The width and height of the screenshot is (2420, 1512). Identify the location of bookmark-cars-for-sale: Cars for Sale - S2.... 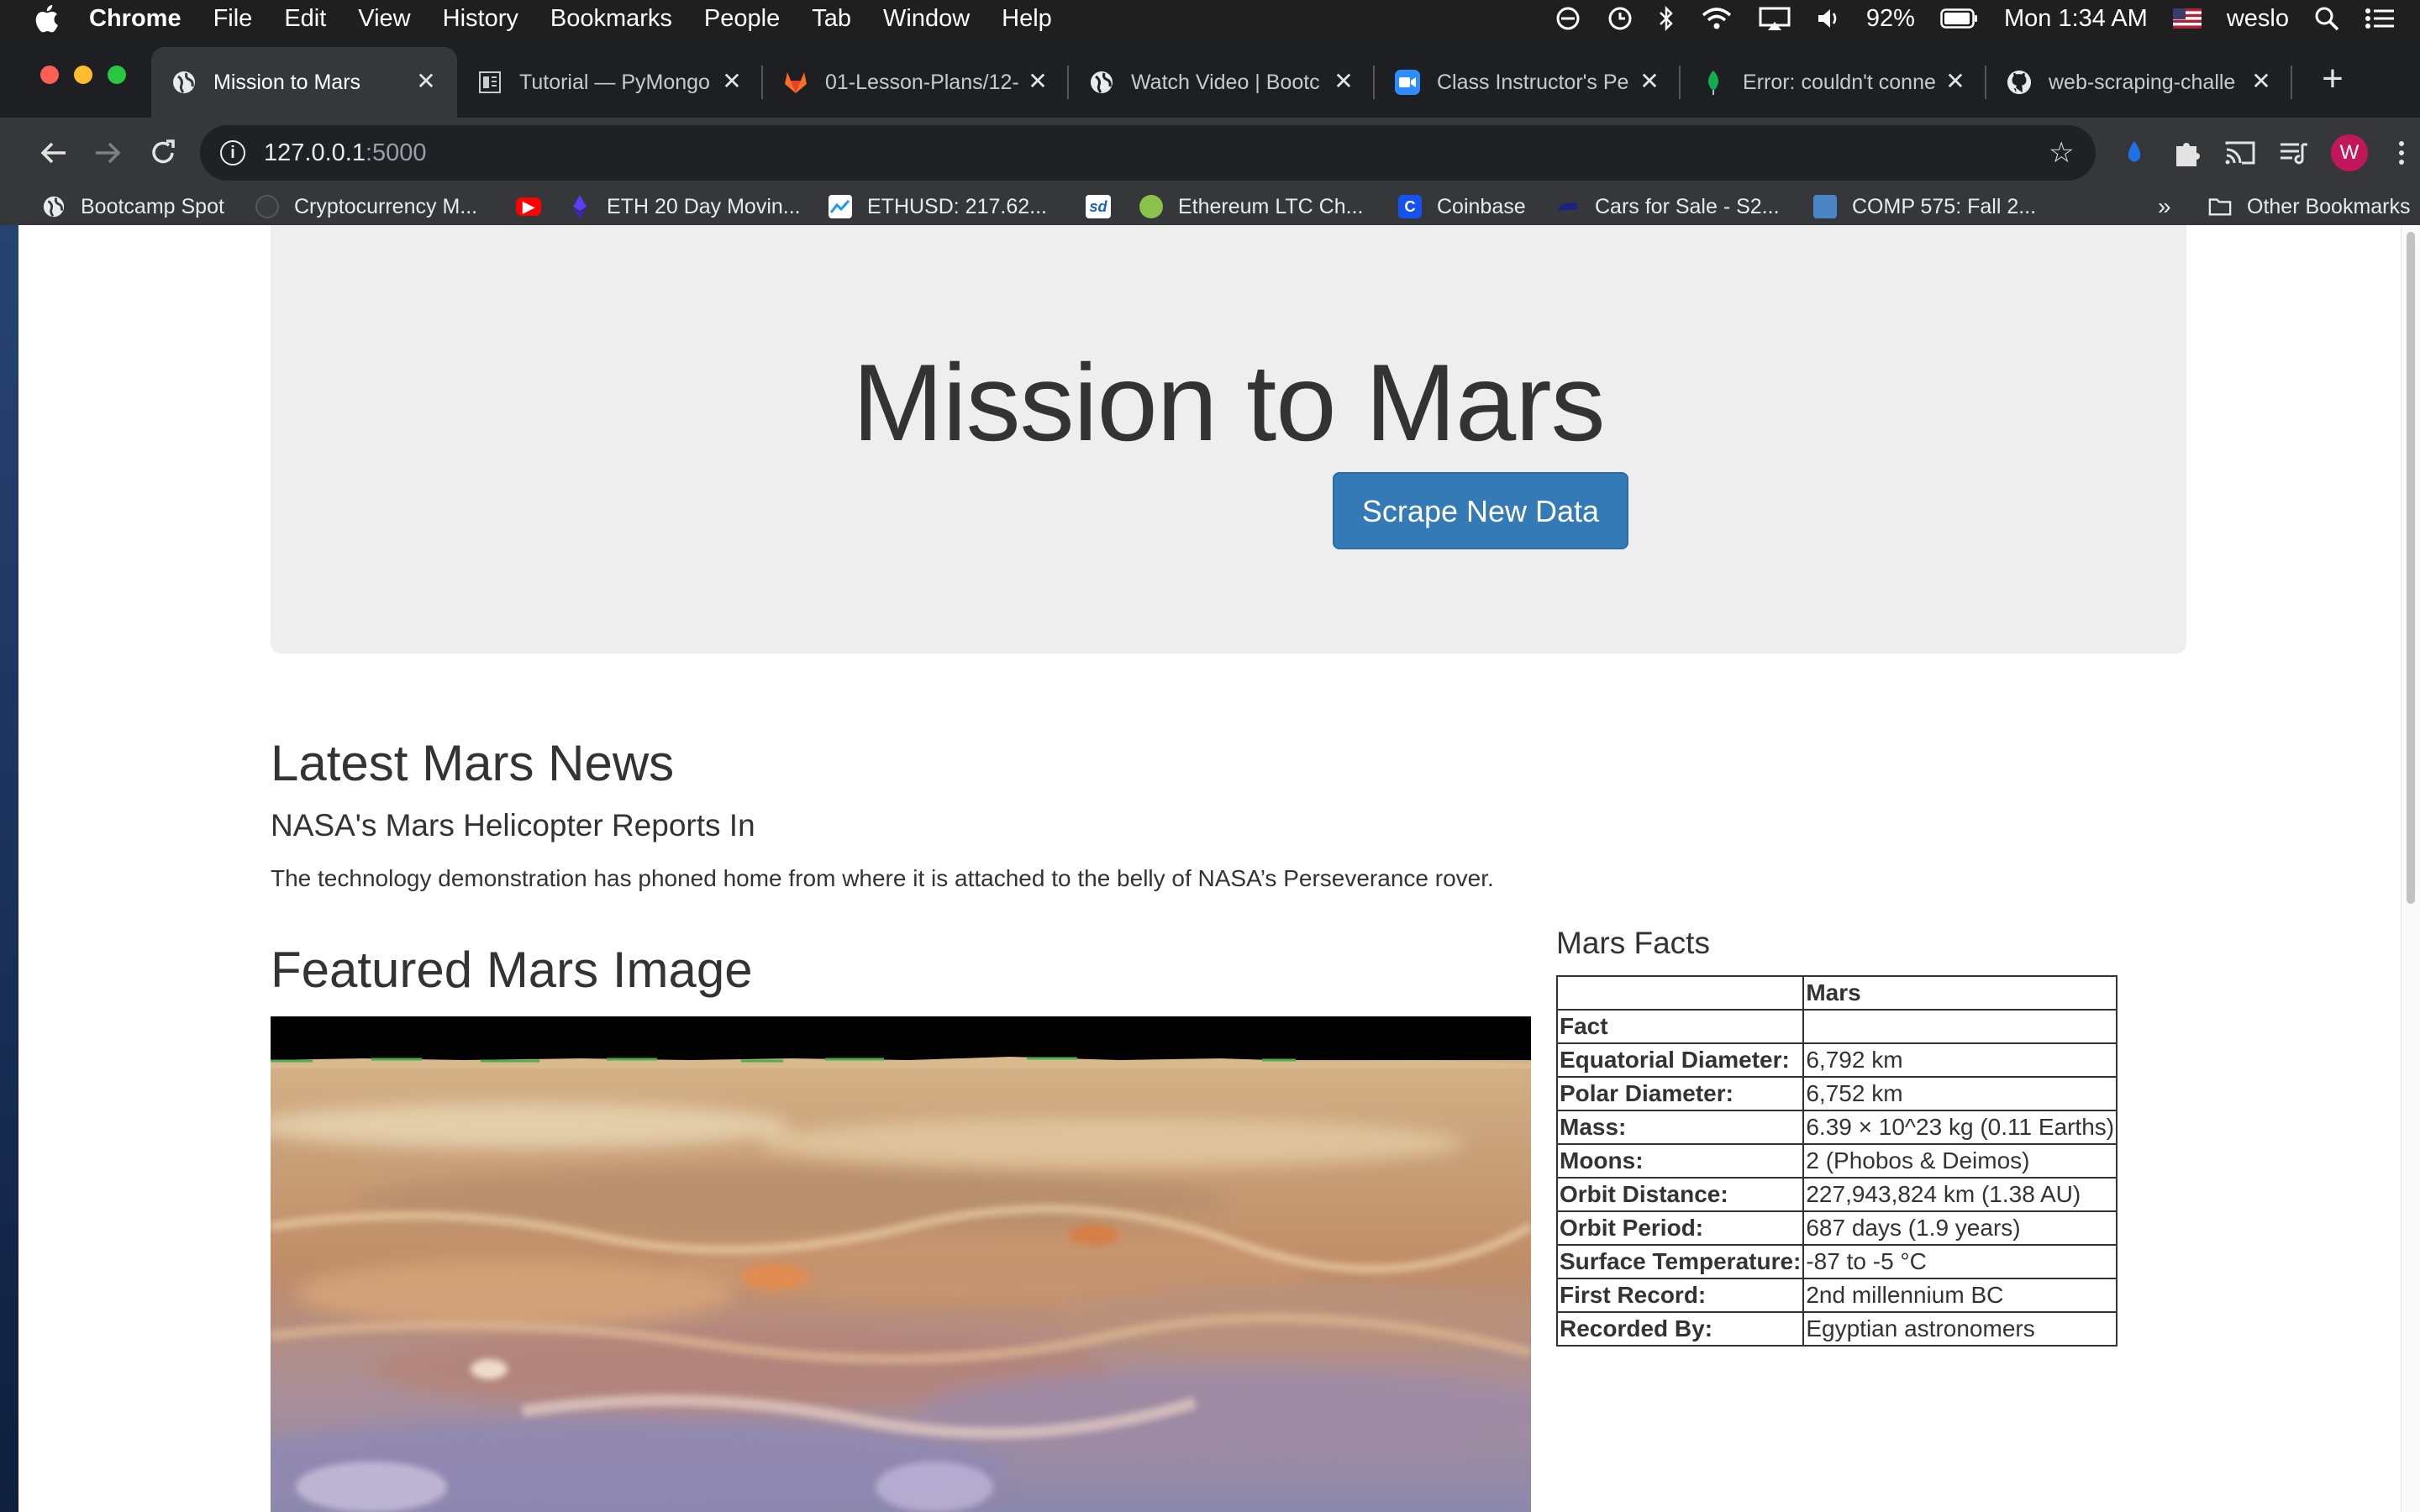
(1668, 207).